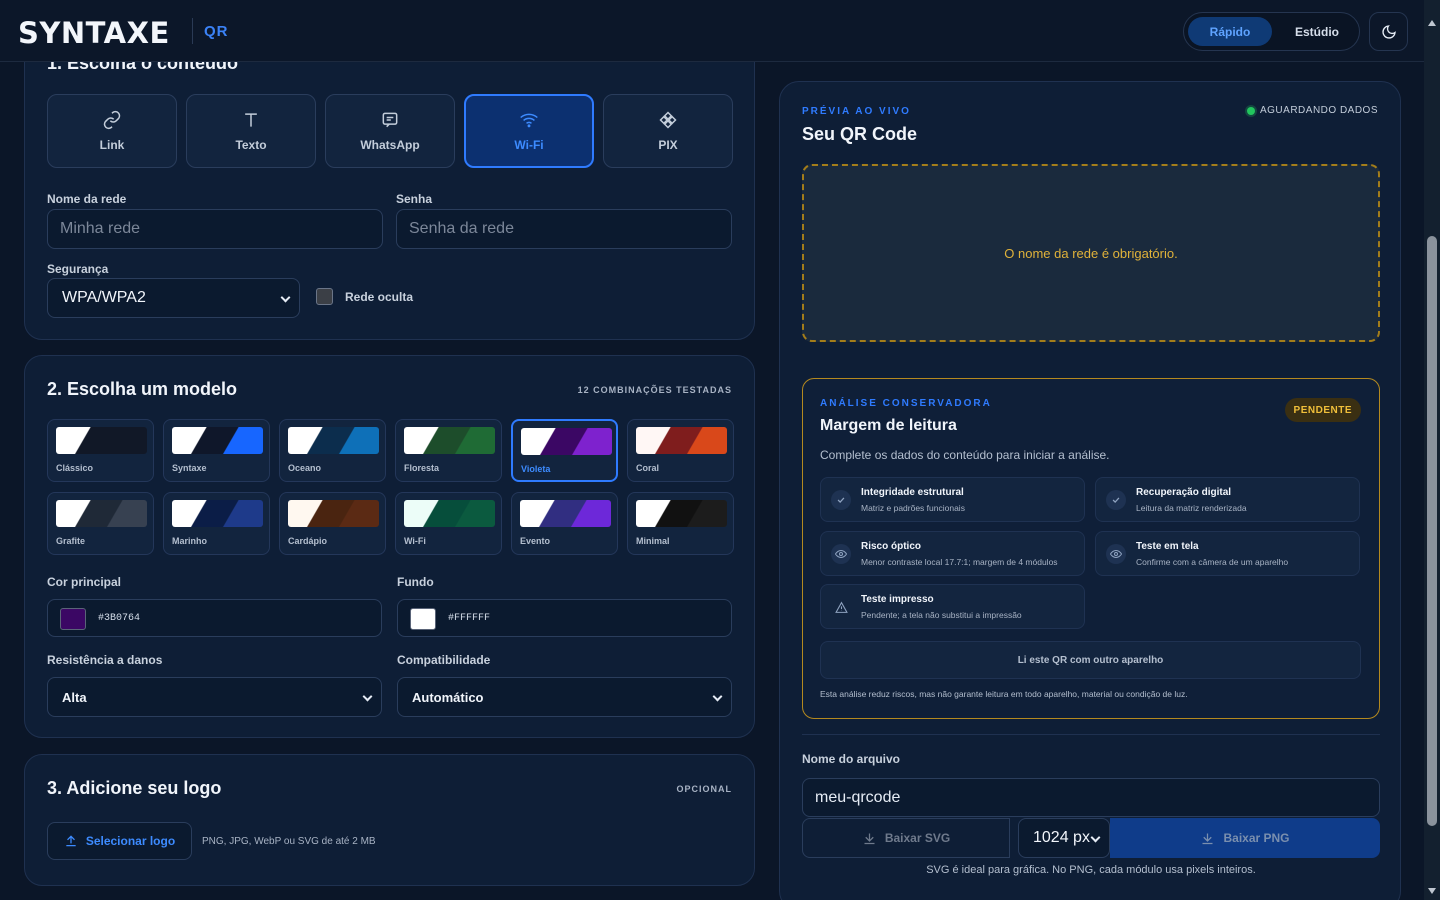  What do you see at coordinates (1432, 23) in the screenshot?
I see `scroll-up-icon` at bounding box center [1432, 23].